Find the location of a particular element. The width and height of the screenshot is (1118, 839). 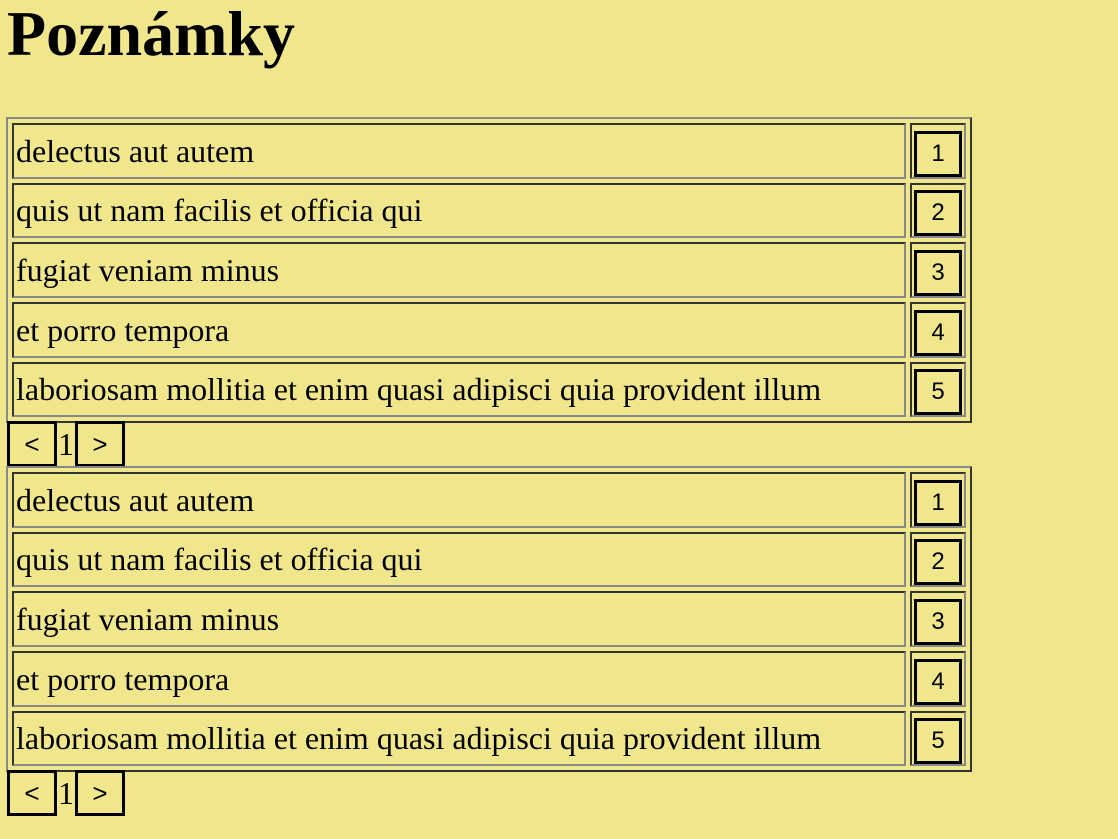

pager-2: < 1 > is located at coordinates (66, 793).